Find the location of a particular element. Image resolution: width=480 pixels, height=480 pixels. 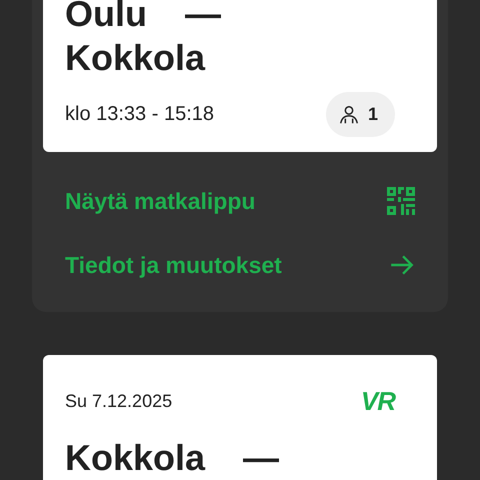

logo: VR is located at coordinates (377, 401).